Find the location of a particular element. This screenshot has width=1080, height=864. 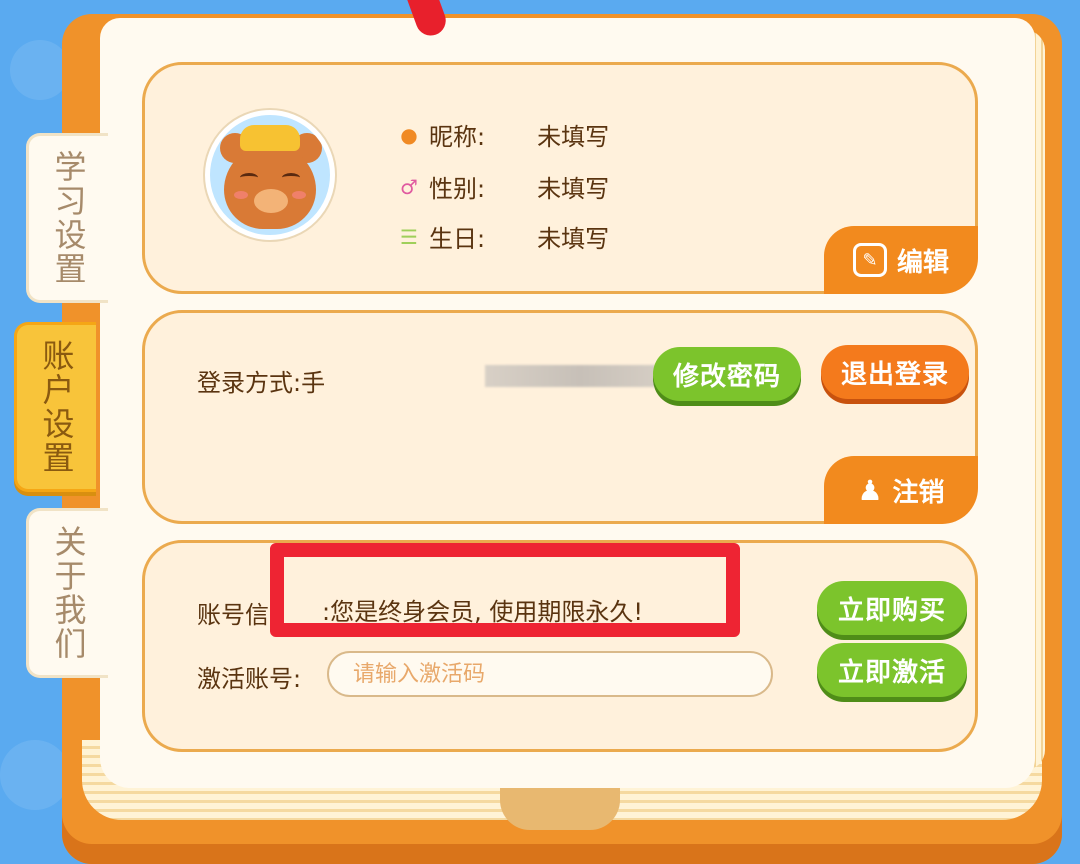

edit-label: 编辑 is located at coordinates (922, 262).